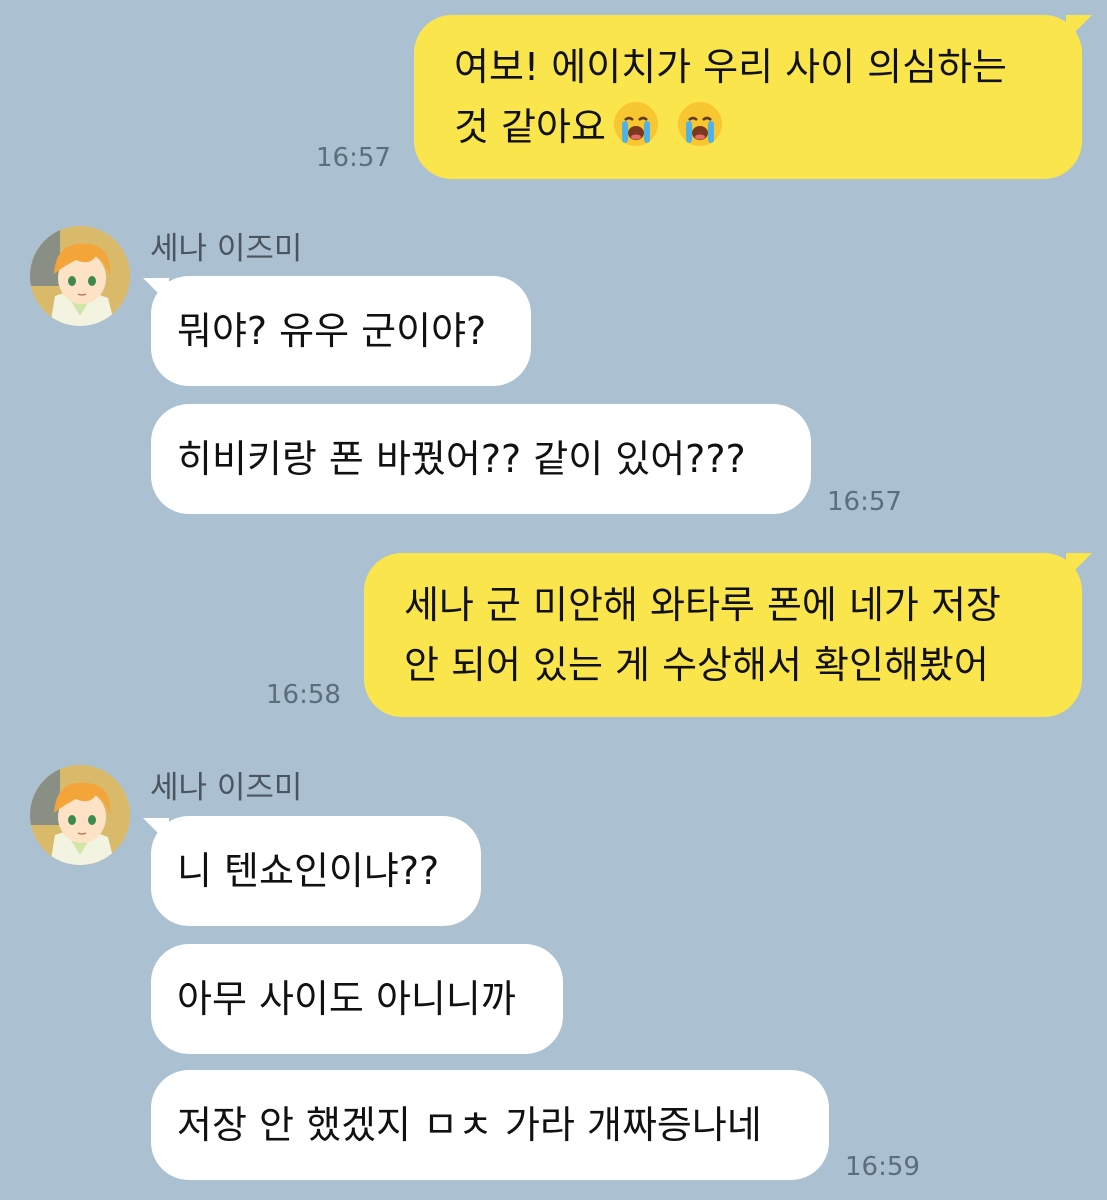 The height and width of the screenshot is (1200, 1107). I want to click on message-line: 것 같아요, so click(748, 127).